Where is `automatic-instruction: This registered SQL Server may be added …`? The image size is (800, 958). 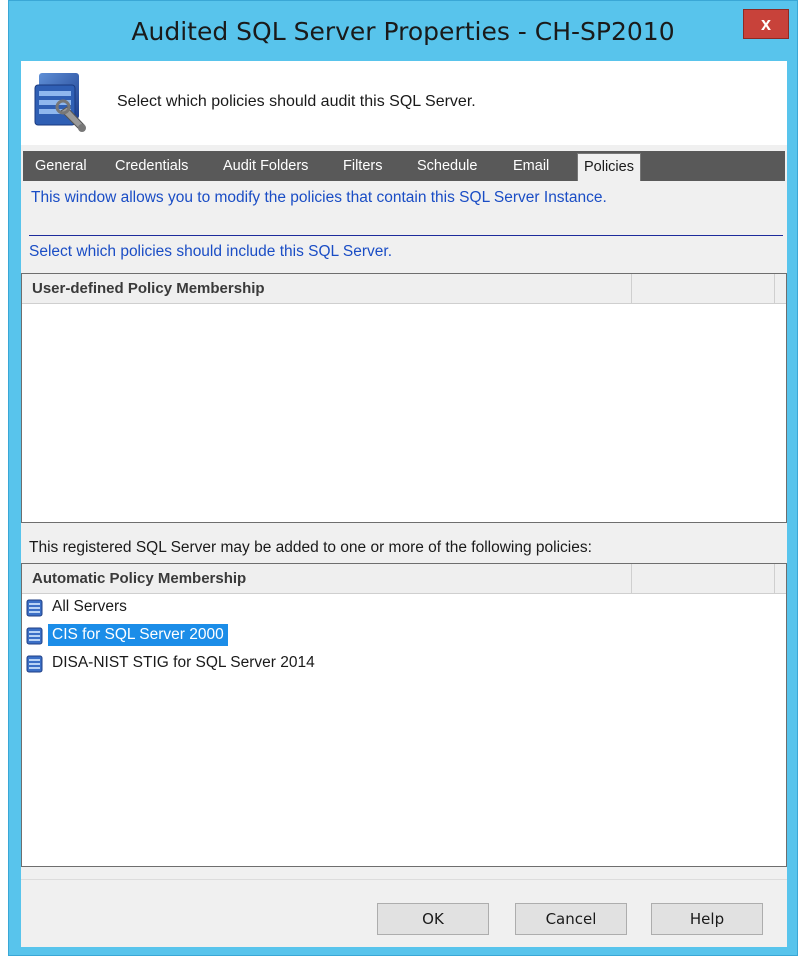 automatic-instruction: This registered SQL Server may be added … is located at coordinates (310, 547).